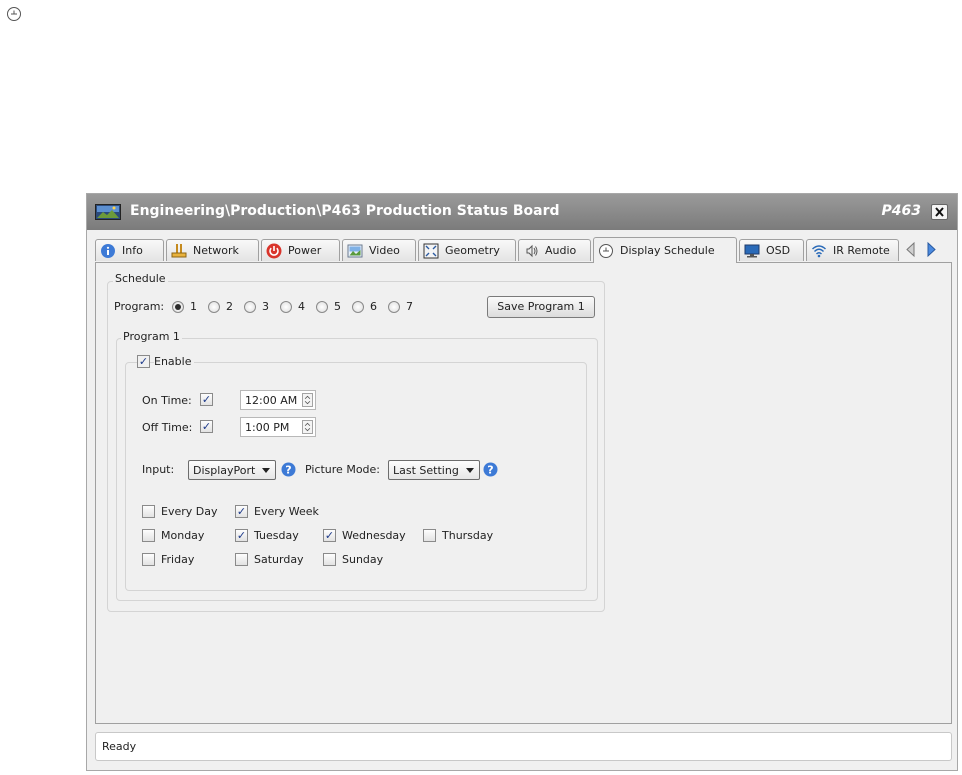 This screenshot has height=775, width=962. I want to click on on-time-checkbox: ✓, so click(206, 399).